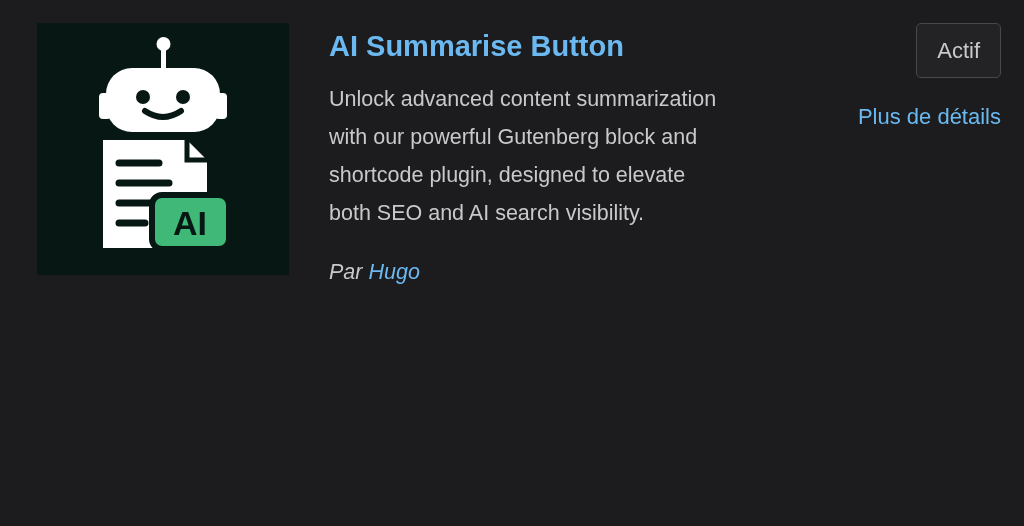 This screenshot has height=526, width=1024. Describe the element at coordinates (958, 50) in the screenshot. I see `active-button: Actif` at that location.